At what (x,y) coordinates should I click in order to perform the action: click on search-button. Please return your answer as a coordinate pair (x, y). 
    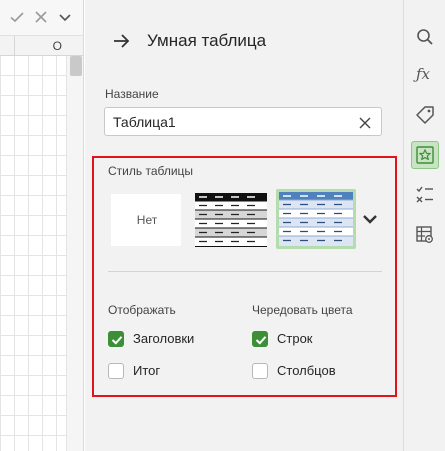
    Looking at the image, I should click on (425, 37).